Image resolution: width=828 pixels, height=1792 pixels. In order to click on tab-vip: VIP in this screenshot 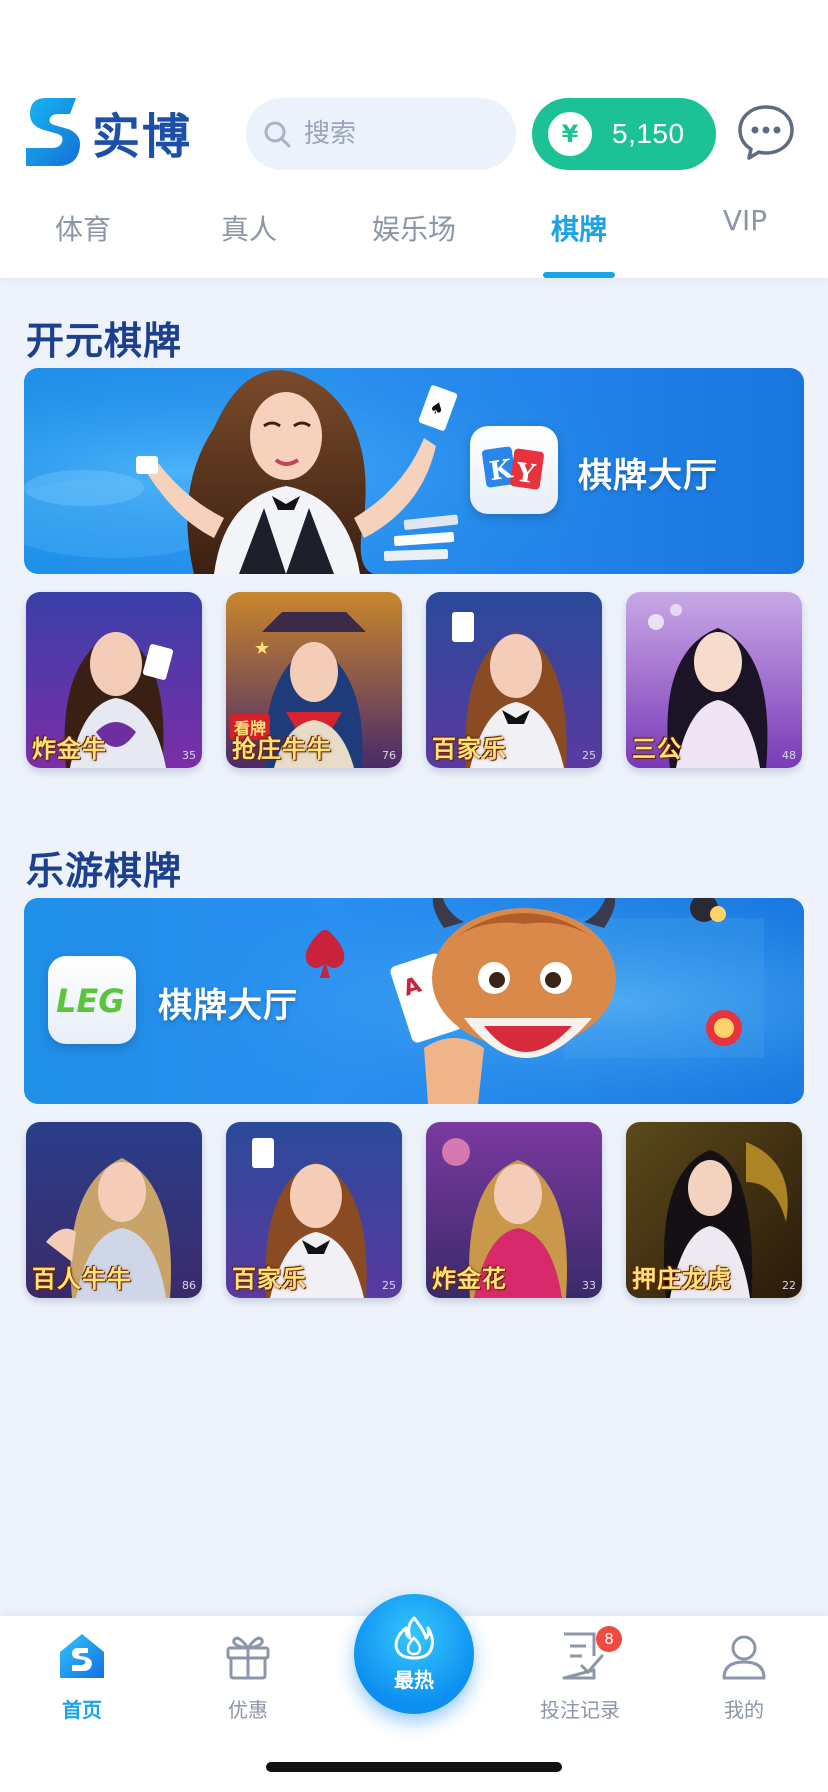, I will do `click(745, 239)`.